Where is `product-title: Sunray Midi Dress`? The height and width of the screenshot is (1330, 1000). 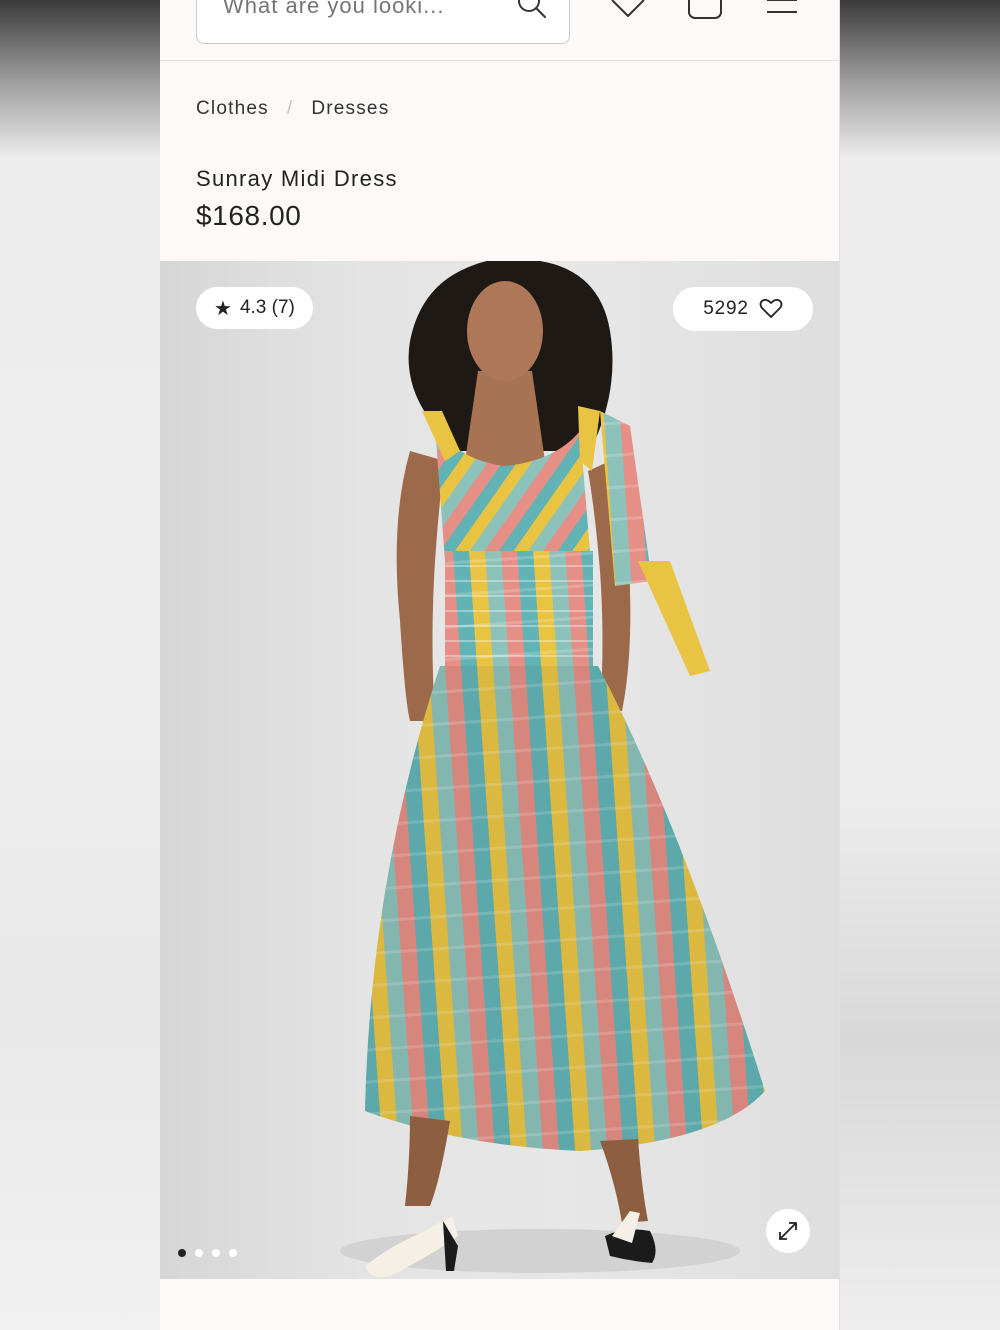 product-title: Sunray Midi Dress is located at coordinates (297, 178).